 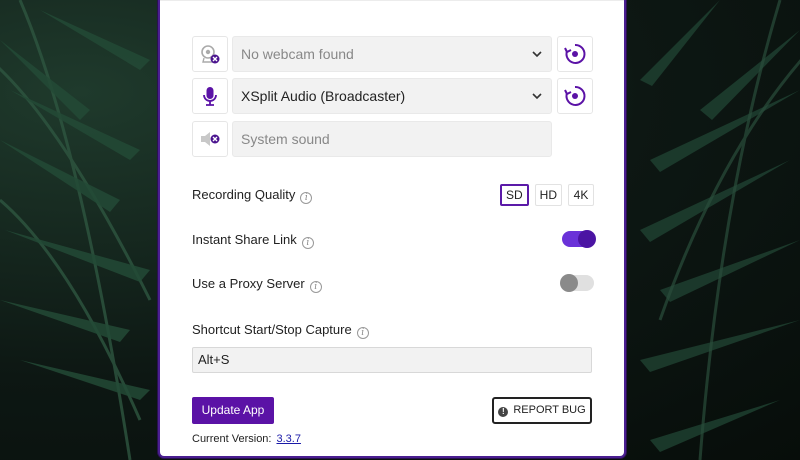 I want to click on system-sound-value: System sound, so click(x=285, y=139).